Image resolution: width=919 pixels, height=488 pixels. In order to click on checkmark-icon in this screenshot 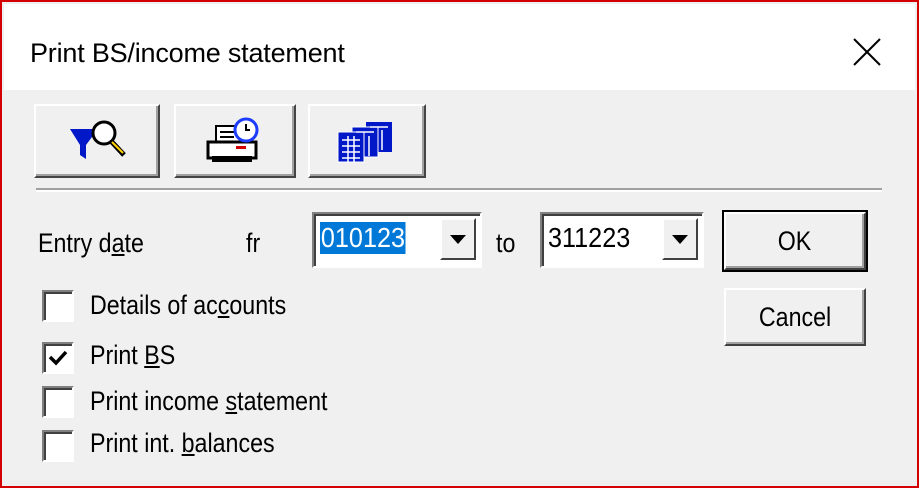, I will do `click(58, 358)`.